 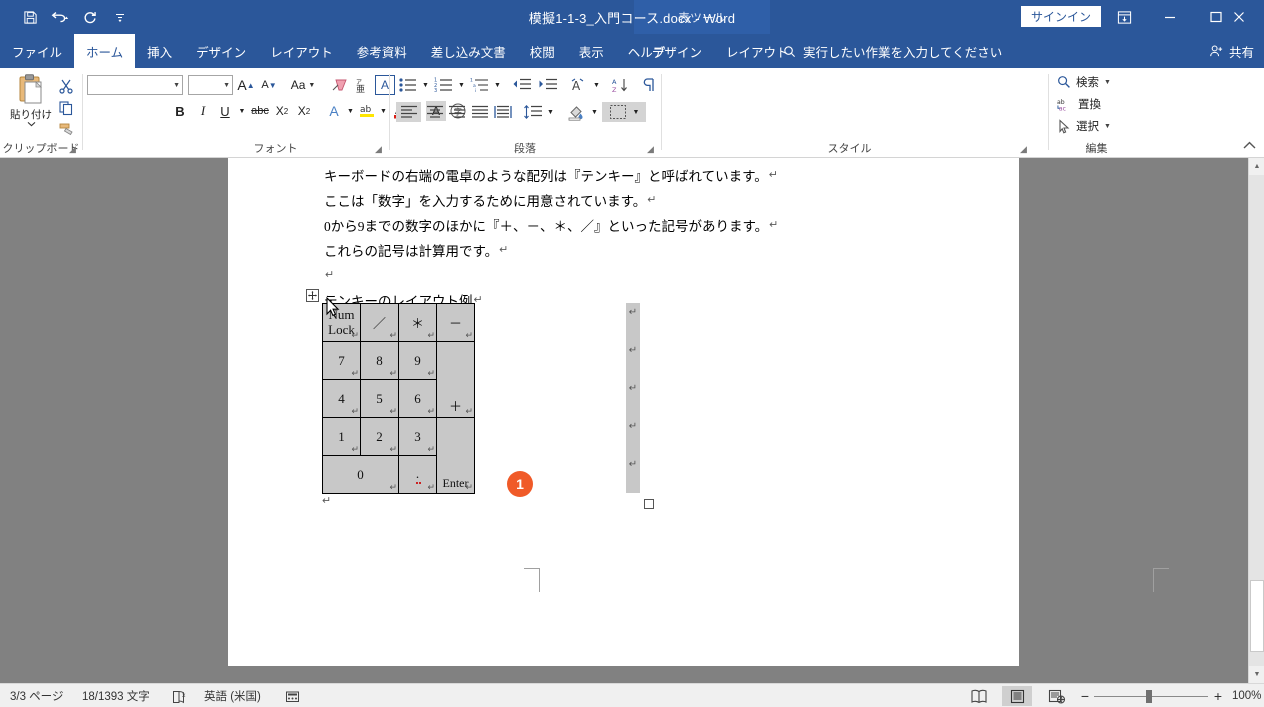 I want to click on line-spacing-dropdown-icon: ▼, so click(x=550, y=112).